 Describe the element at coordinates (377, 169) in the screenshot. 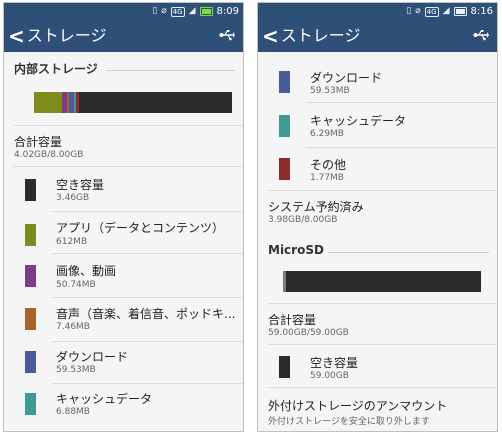

I see `storage-item-other: その他 1.77MB` at that location.